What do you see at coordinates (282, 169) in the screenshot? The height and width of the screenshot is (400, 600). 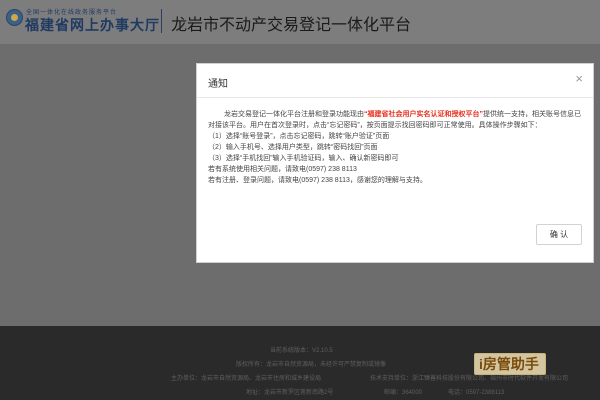 I see `contact-line-1: 若有系统使用相关问题，请致电(0597) 238 8113` at bounding box center [282, 169].